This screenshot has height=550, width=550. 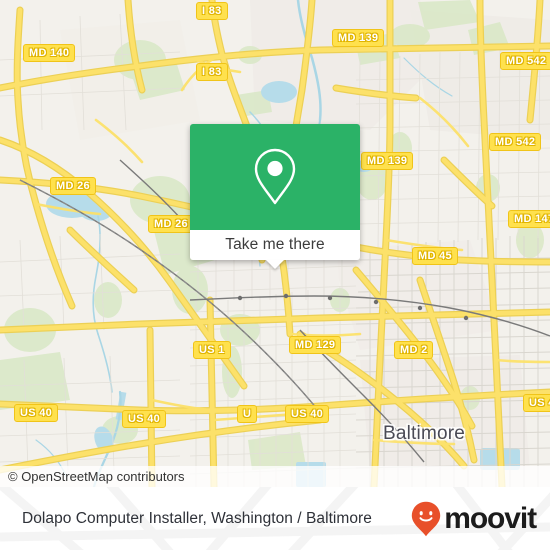 I want to click on road-shield: US 1, so click(x=212, y=350).